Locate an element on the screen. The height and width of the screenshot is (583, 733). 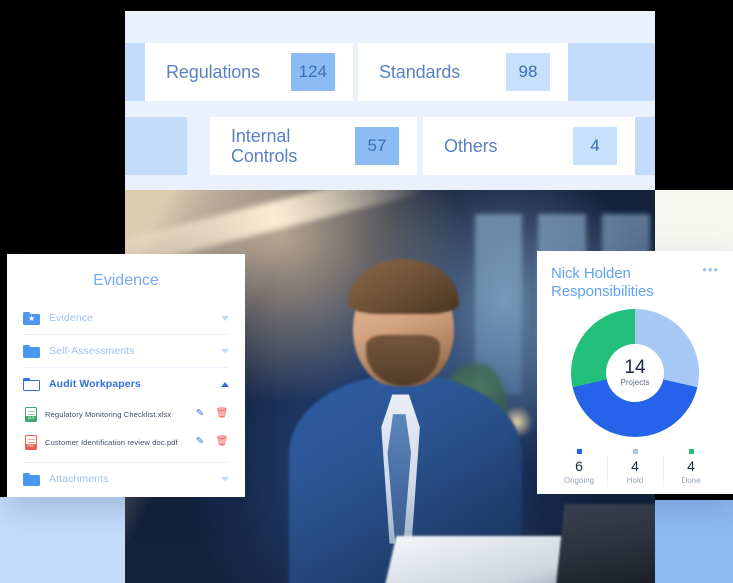
tree-item-attachments: Attachments is located at coordinates (126, 478).